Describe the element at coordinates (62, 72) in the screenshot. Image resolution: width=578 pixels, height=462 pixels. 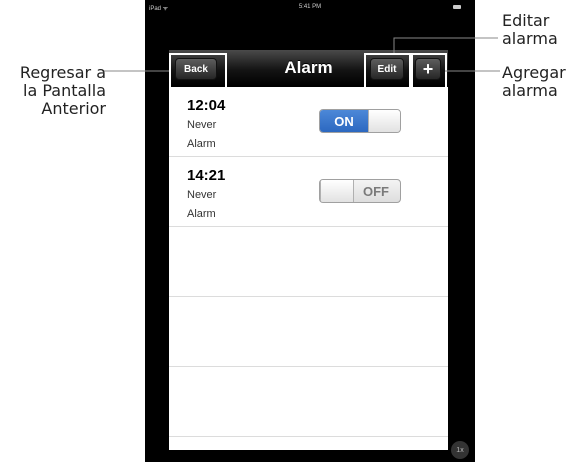
I see `back-annotation-line: Regresar a` at that location.